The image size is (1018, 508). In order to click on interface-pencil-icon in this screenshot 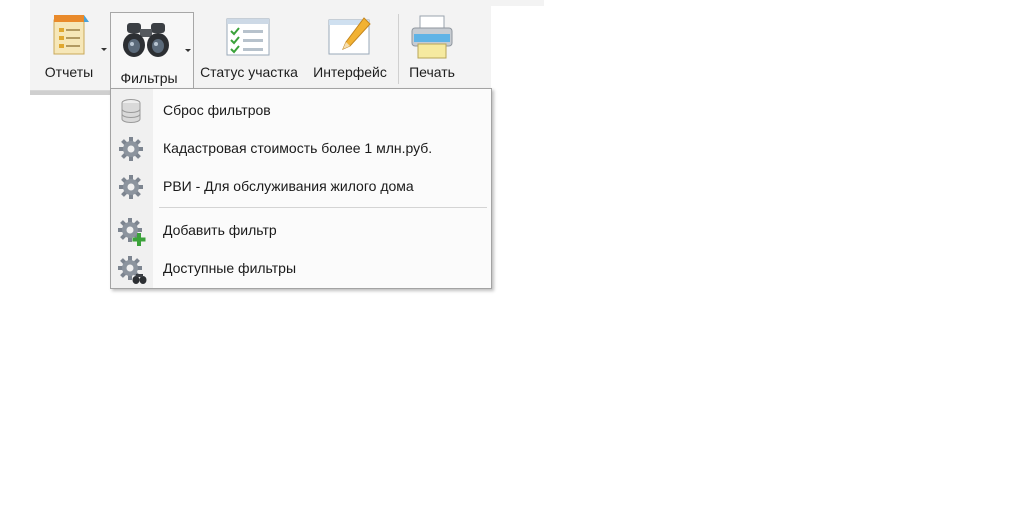, I will do `click(351, 38)`.